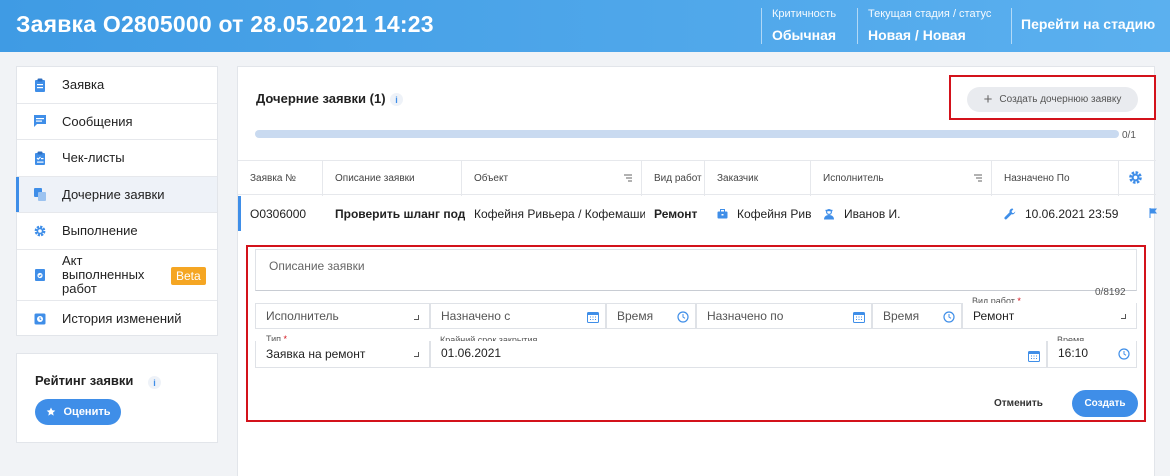 This screenshot has height=476, width=1170. Describe the element at coordinates (40, 274) in the screenshot. I see `certificate-icon` at that location.